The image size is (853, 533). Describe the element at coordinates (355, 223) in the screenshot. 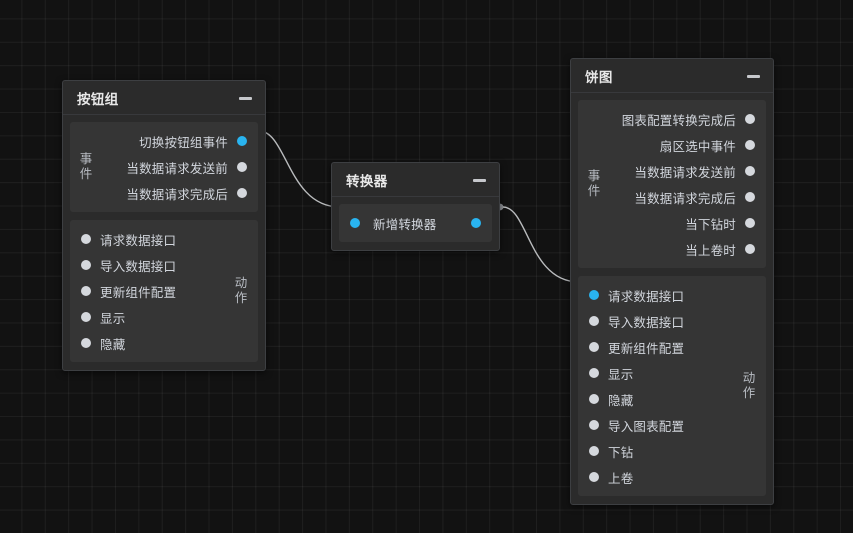

I see `converter-input-port` at that location.